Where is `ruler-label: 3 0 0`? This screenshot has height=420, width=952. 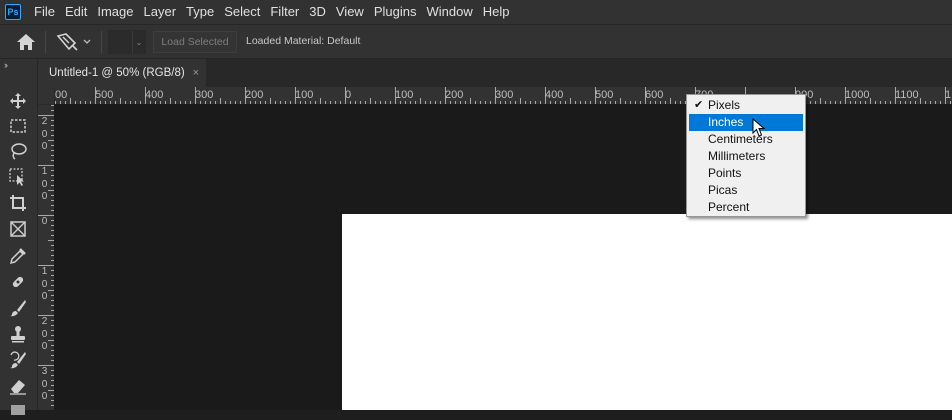
ruler-label: 3 0 0 is located at coordinates (44, 384).